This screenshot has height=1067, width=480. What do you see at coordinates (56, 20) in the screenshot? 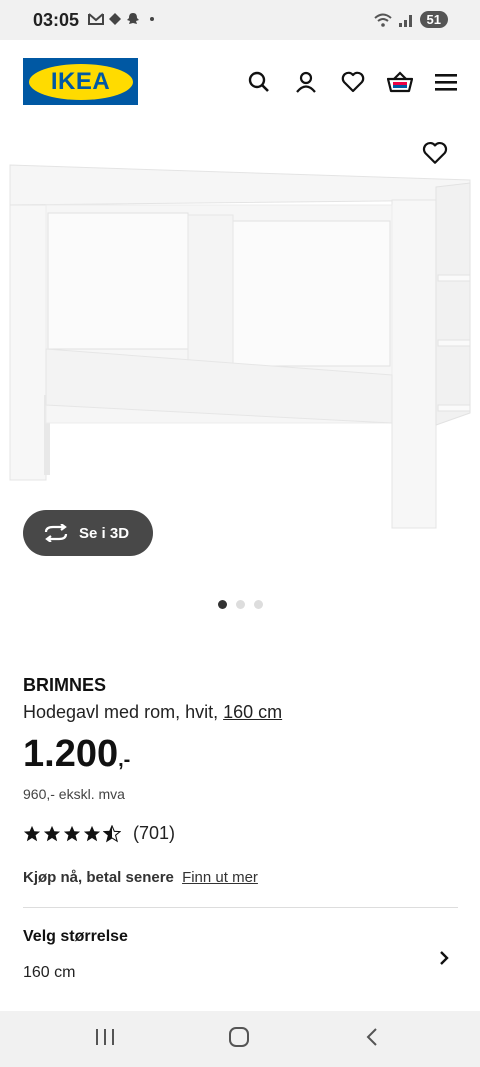
I see `status-time: 03:05` at bounding box center [56, 20].